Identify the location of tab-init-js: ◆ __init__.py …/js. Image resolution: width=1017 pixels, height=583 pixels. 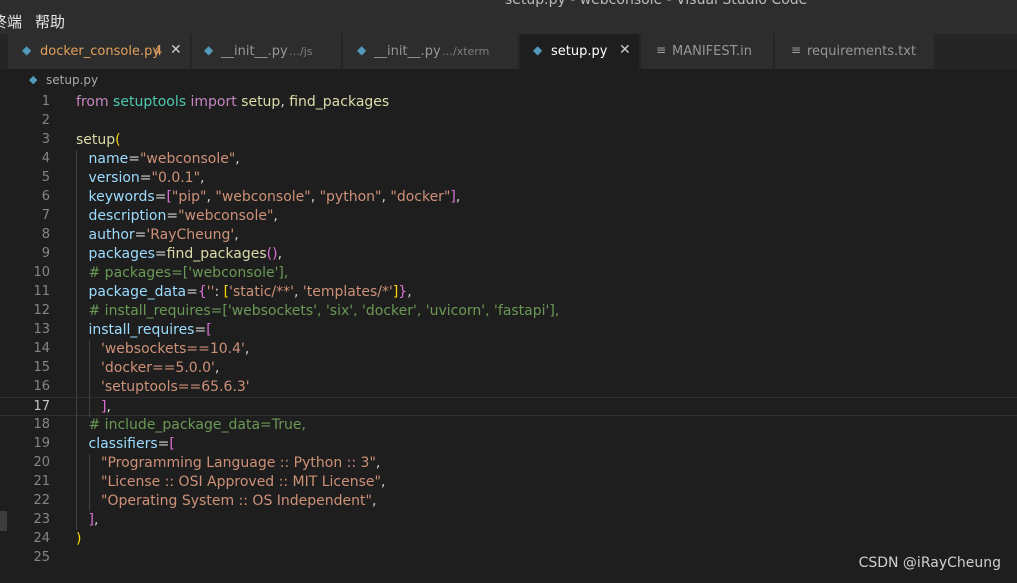
(267, 51).